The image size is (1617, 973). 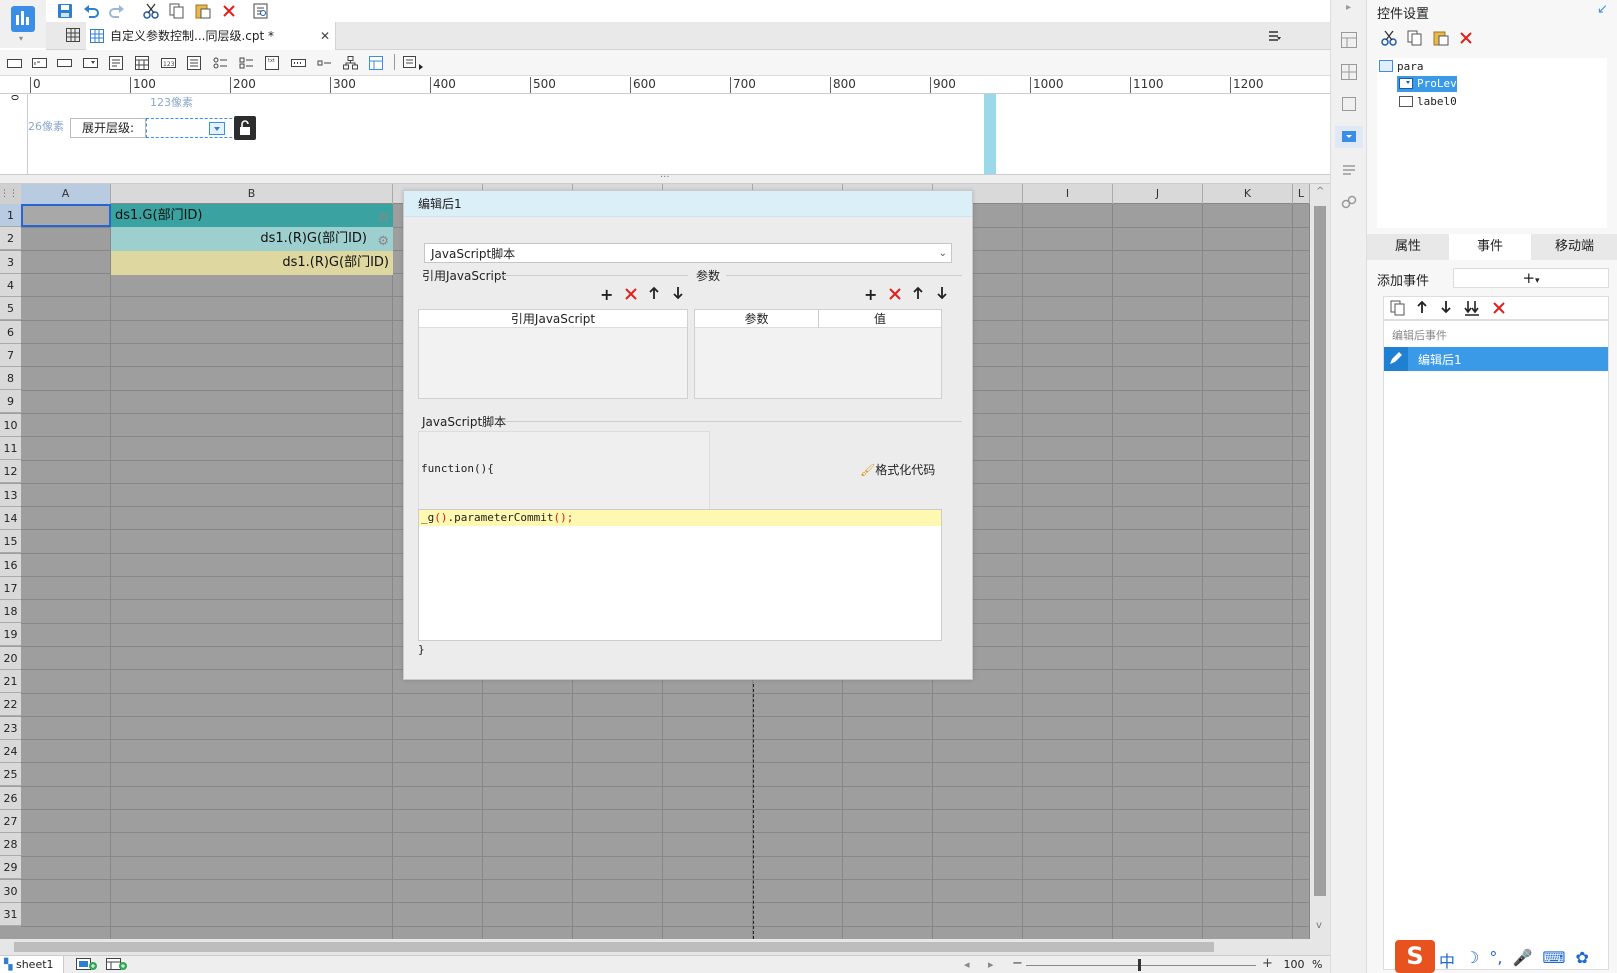 What do you see at coordinates (897, 469) in the screenshot?
I see `format-code-button: 🖌格式化代码` at bounding box center [897, 469].